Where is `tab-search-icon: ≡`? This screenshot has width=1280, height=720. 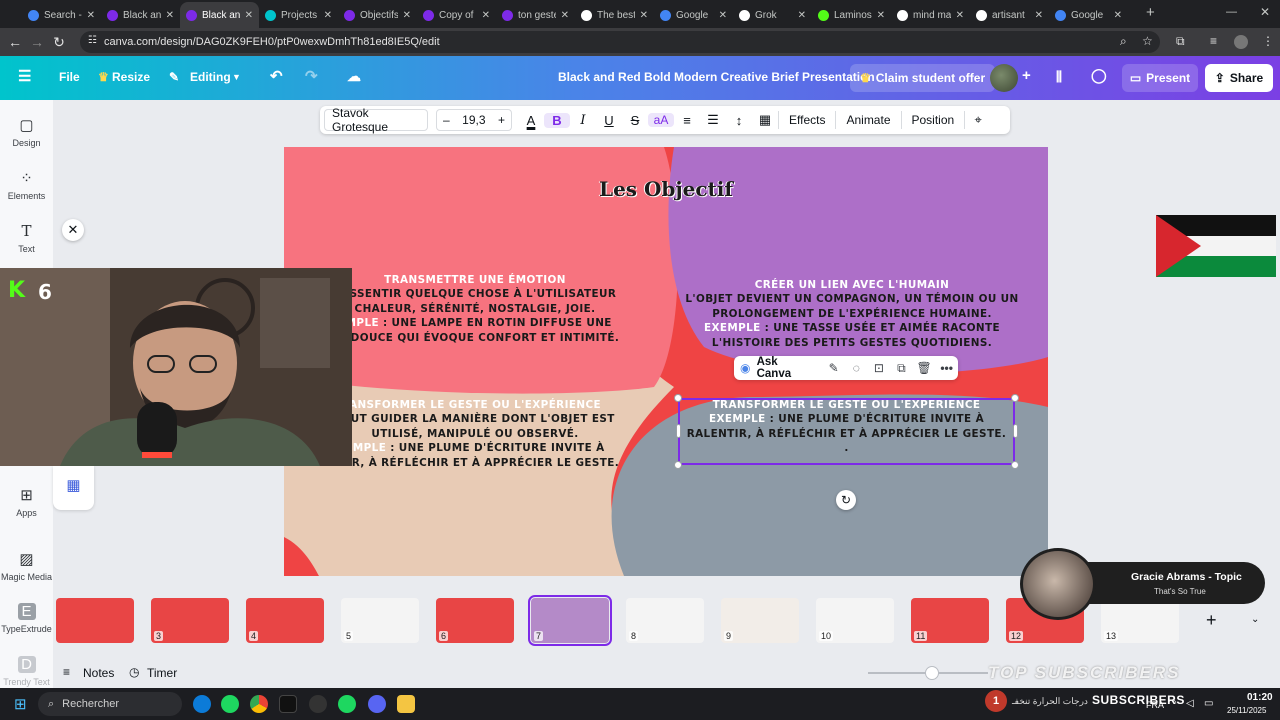
tab-search-icon: ≡ is located at coordinates (1213, 41).